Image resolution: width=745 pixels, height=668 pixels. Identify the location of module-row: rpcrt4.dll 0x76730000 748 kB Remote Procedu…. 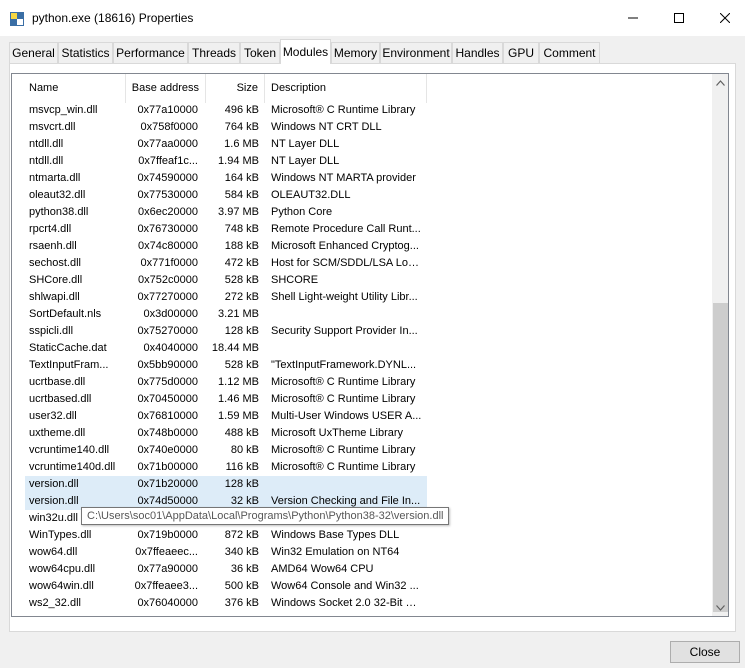
(362, 229).